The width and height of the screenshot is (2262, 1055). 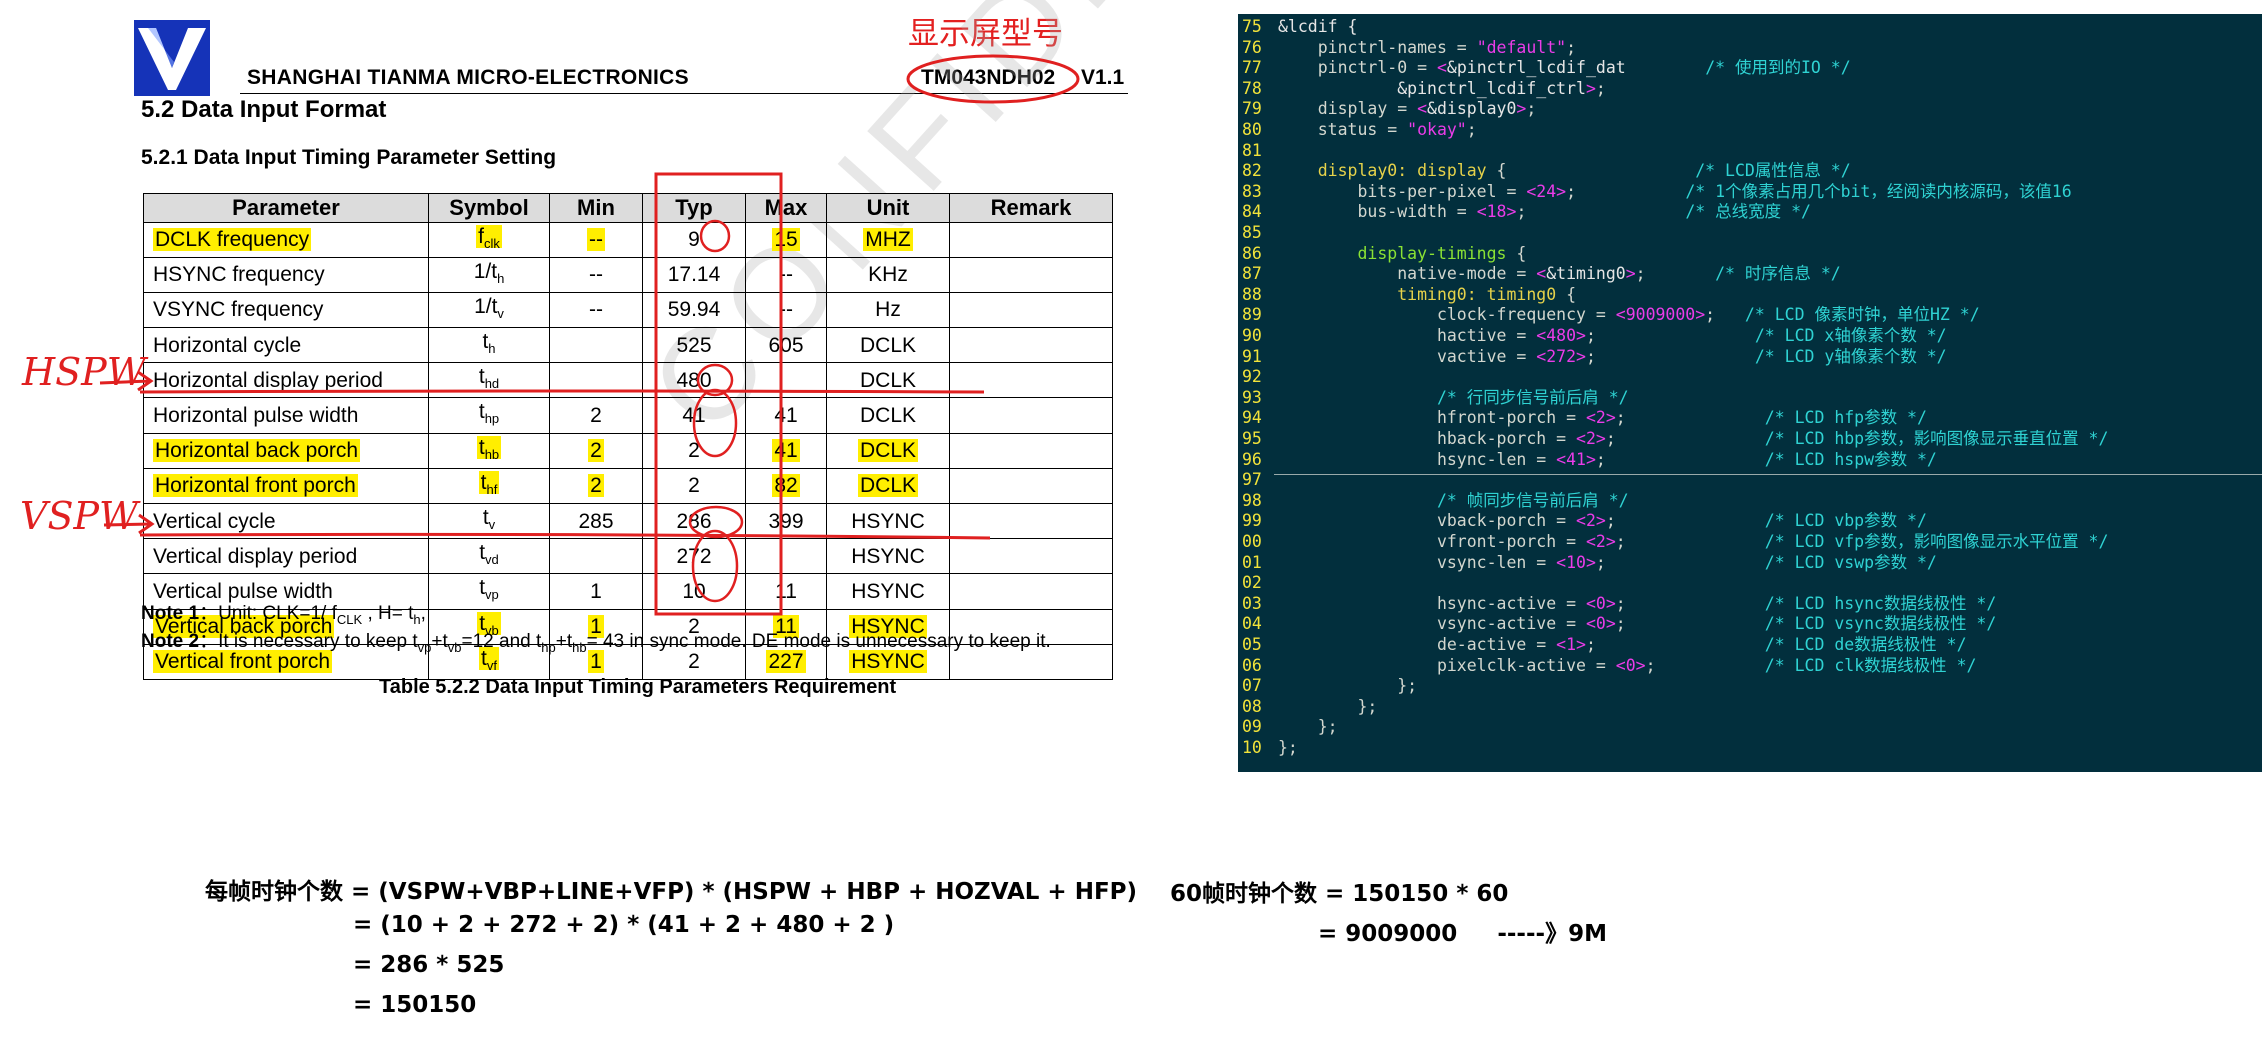 What do you see at coordinates (429, 965) in the screenshot?
I see `formula-step-2: = 286 * 525` at bounding box center [429, 965].